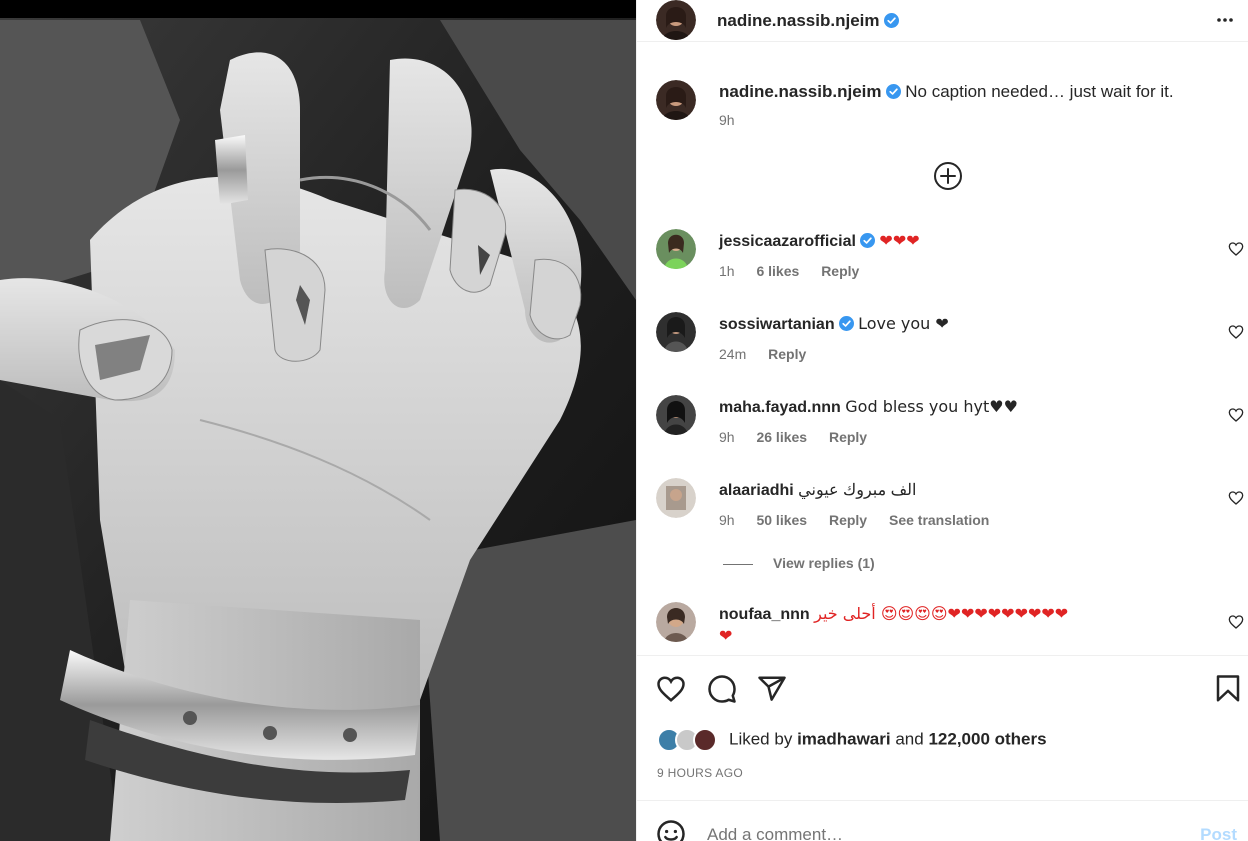  Describe the element at coordinates (733, 354) in the screenshot. I see `comment-time: 24m` at that location.